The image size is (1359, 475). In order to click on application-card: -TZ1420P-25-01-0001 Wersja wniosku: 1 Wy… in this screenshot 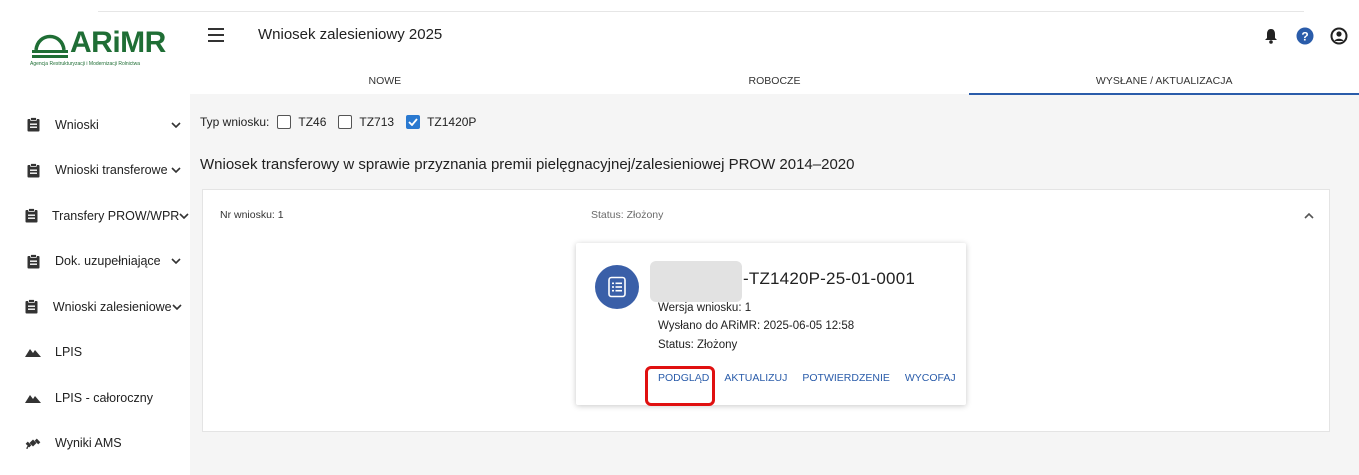, I will do `click(771, 324)`.